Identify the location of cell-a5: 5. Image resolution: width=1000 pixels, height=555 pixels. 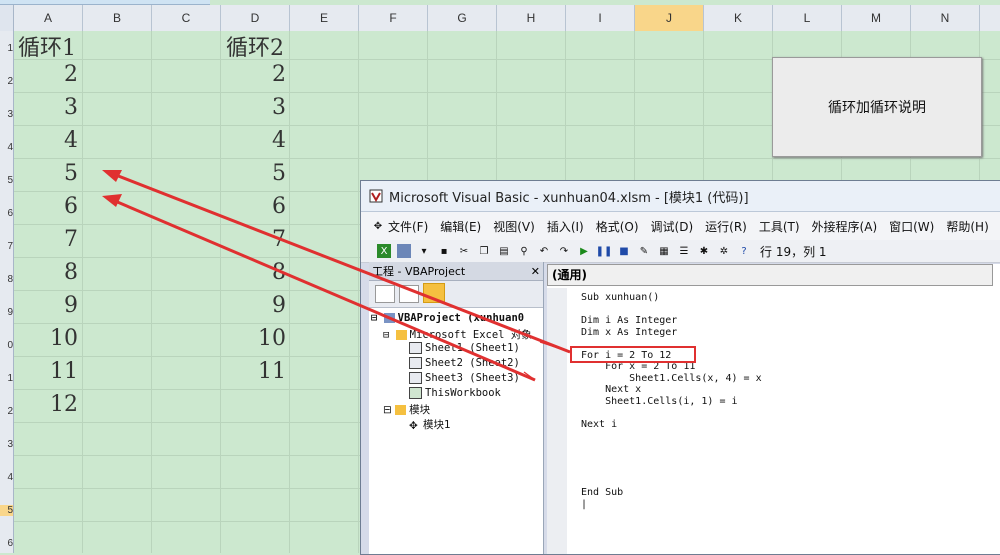
(45, 173).